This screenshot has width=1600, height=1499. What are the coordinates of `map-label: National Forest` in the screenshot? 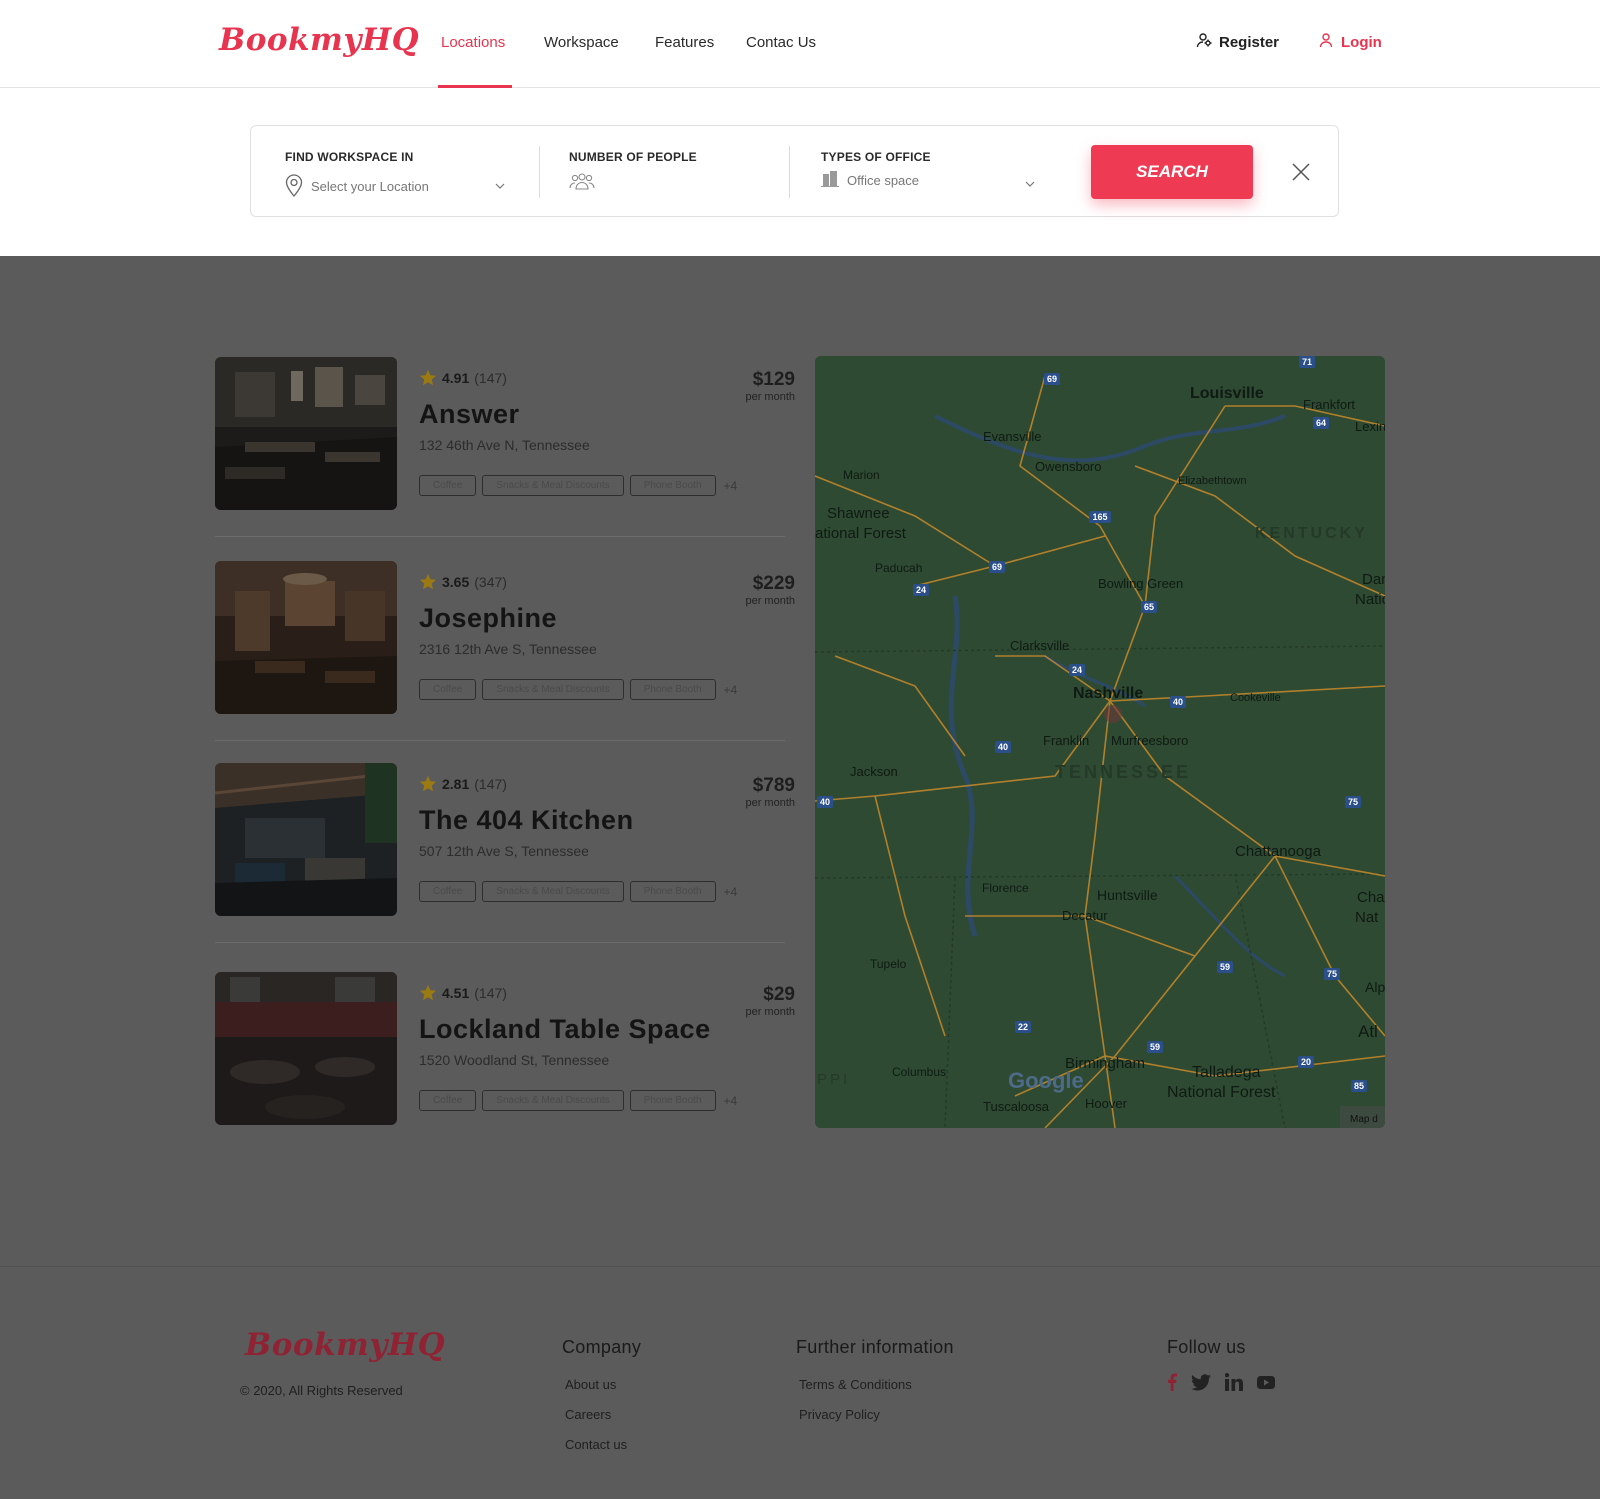 It's located at (1221, 1092).